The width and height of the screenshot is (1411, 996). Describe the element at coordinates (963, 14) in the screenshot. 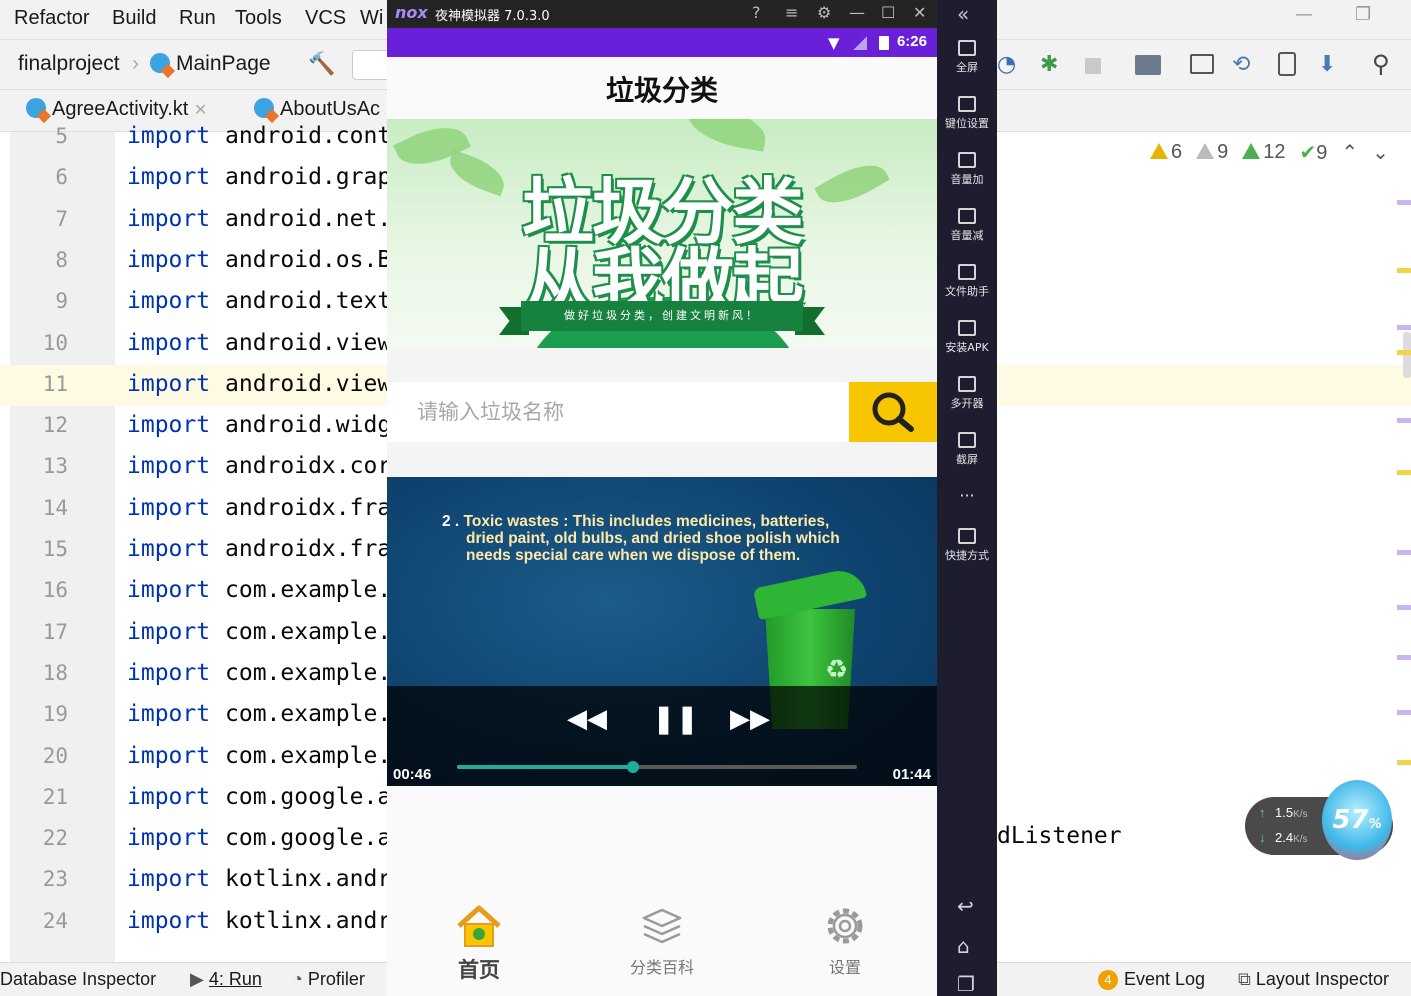

I see `collapse-sidebar-icon: «` at that location.